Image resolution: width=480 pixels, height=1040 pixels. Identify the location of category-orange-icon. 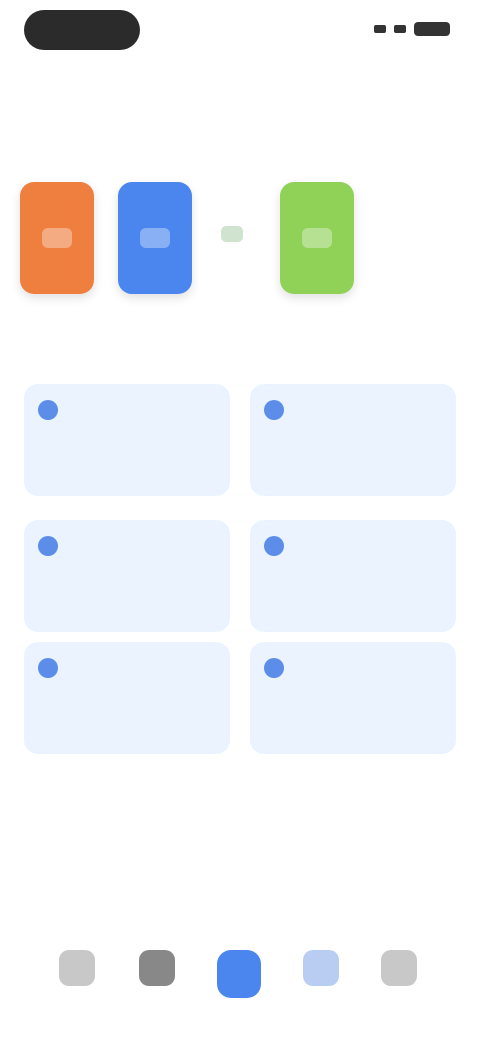
(57, 238).